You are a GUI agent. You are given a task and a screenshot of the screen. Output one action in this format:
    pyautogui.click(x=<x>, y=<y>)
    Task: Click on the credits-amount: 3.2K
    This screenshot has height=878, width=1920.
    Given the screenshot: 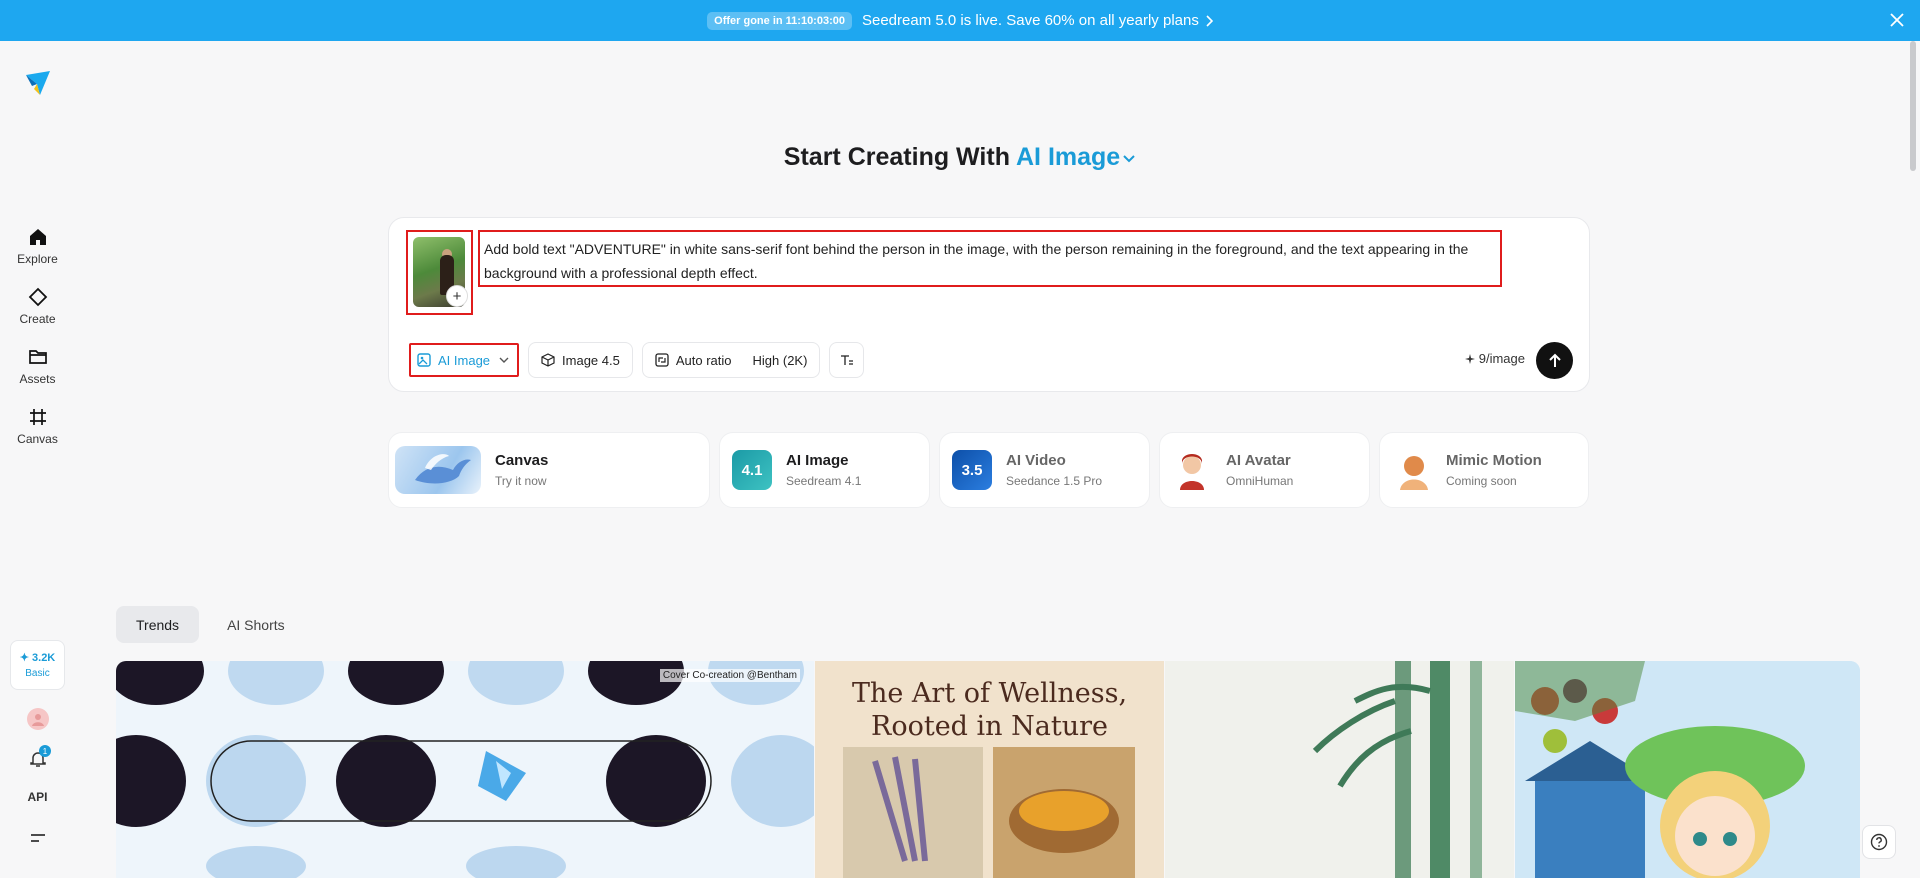 What is the action you would take?
    pyautogui.click(x=44, y=658)
    